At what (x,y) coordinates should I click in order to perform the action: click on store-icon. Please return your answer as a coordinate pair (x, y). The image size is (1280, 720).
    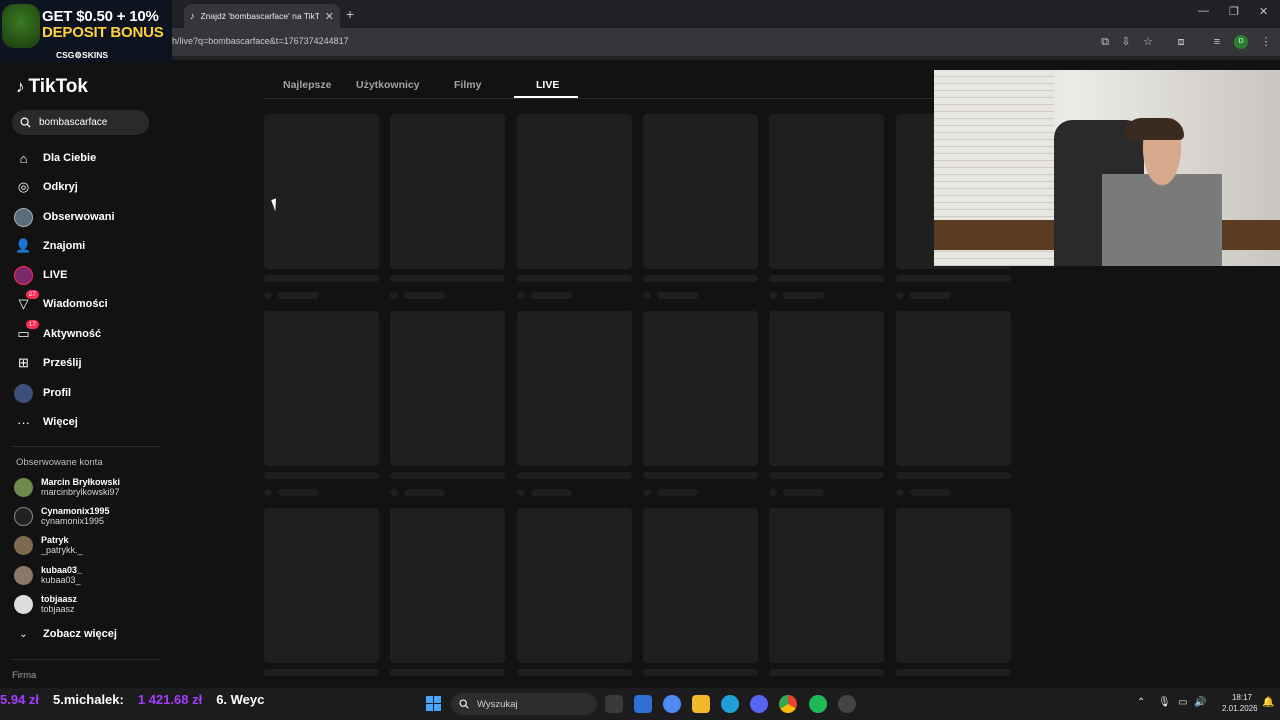
    Looking at the image, I should click on (643, 704).